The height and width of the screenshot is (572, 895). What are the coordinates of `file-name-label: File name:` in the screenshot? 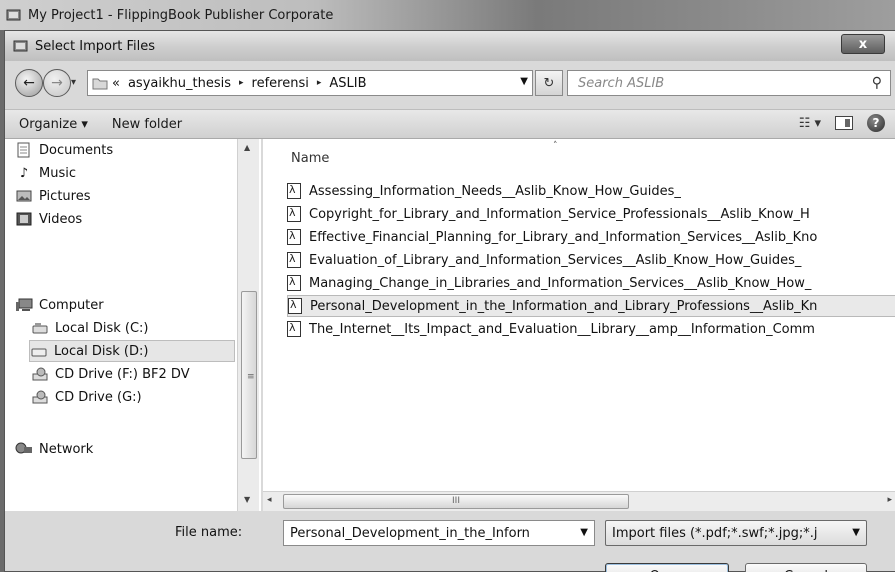 It's located at (209, 532).